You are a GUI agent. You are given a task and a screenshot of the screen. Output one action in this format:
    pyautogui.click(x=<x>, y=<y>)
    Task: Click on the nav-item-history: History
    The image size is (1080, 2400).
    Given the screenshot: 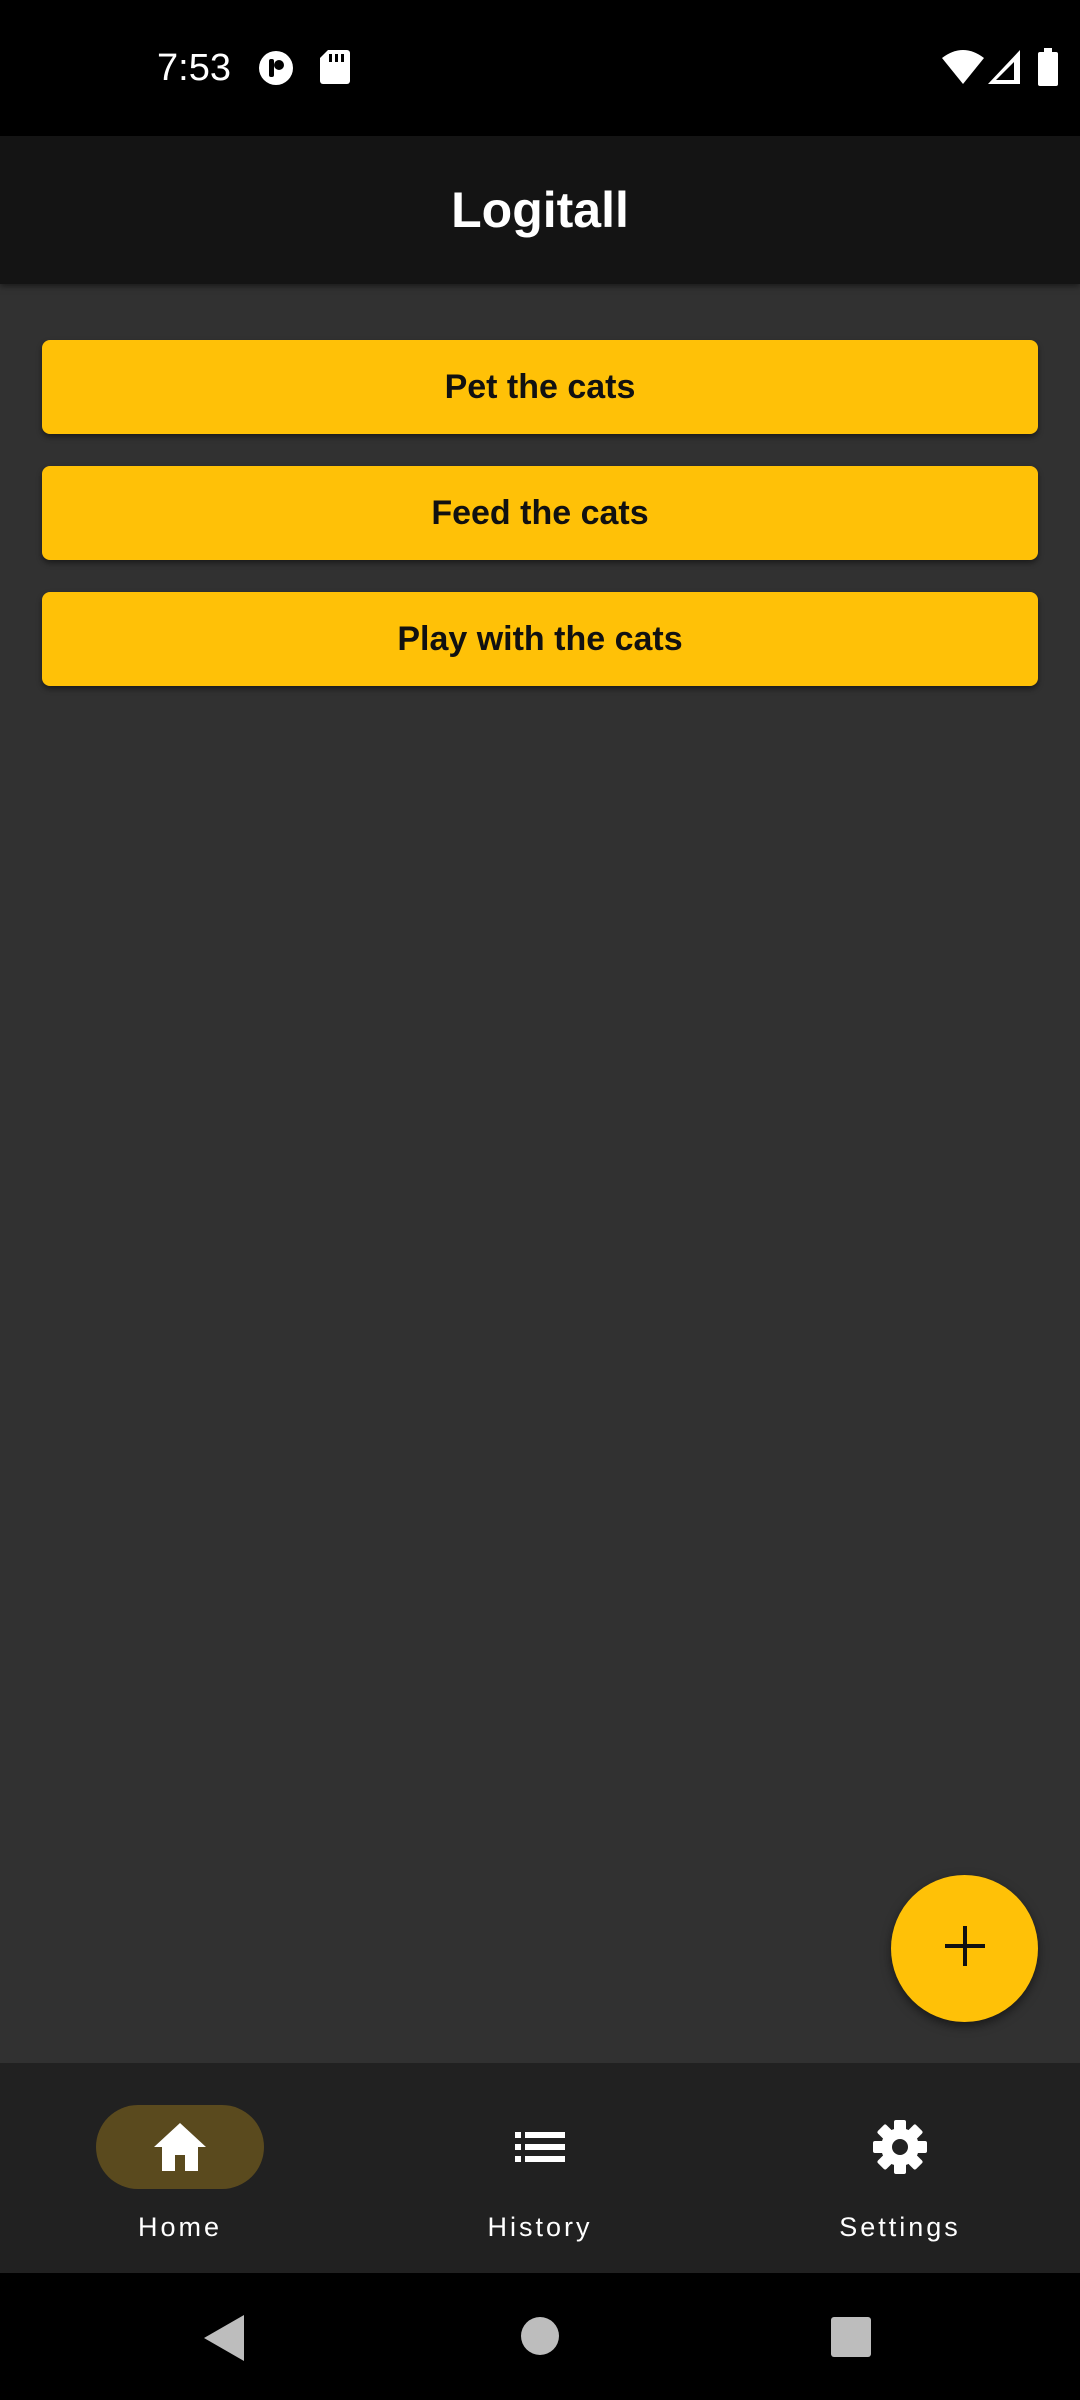 What is the action you would take?
    pyautogui.click(x=540, y=2168)
    